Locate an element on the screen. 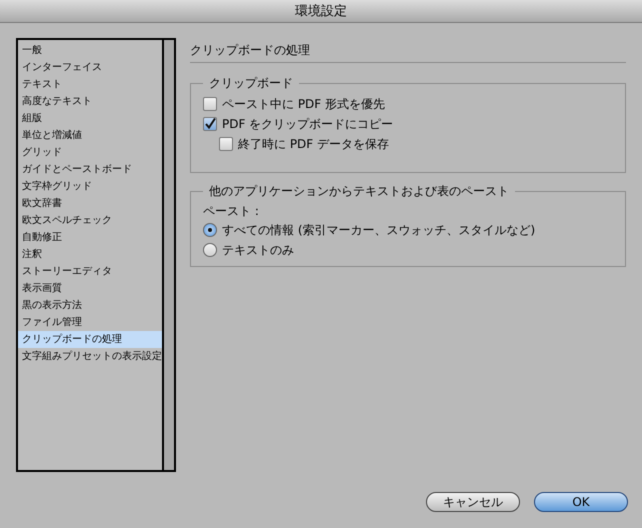 The height and width of the screenshot is (528, 642). sidebar-item: インターフェイス is located at coordinates (90, 67).